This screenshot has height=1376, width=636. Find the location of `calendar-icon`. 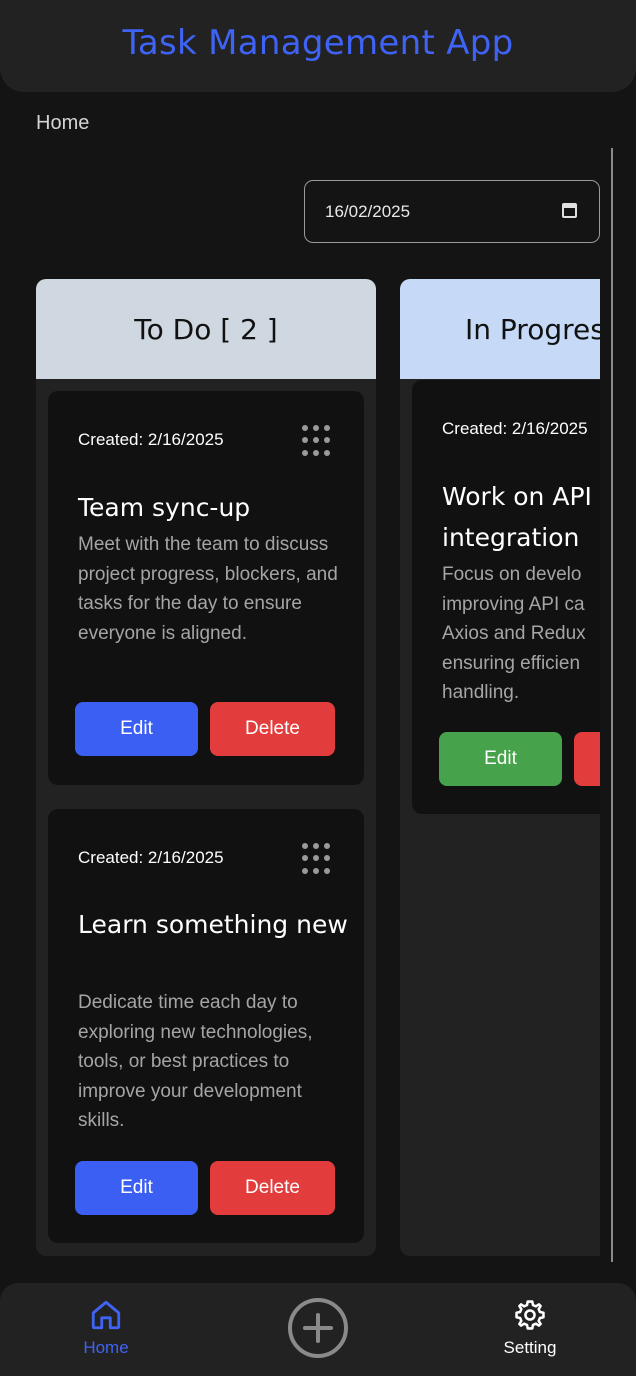

calendar-icon is located at coordinates (569, 210).